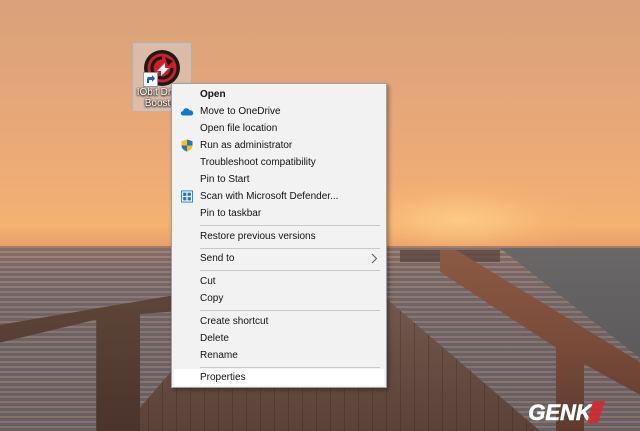  I want to click on menu-item-delete: Delete, so click(279, 338).